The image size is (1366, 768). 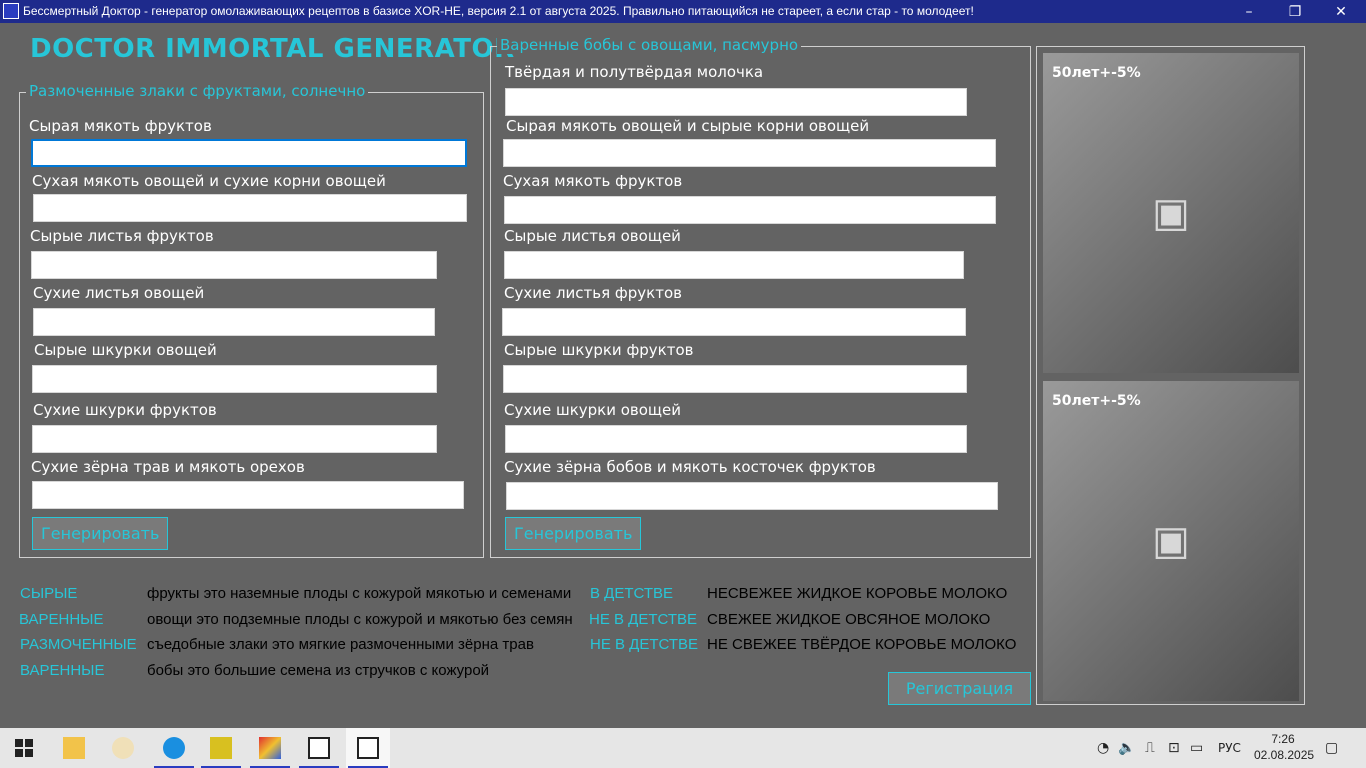 I want to click on photo-caption-bottom: 50лет+-5%, so click(x=1096, y=401).